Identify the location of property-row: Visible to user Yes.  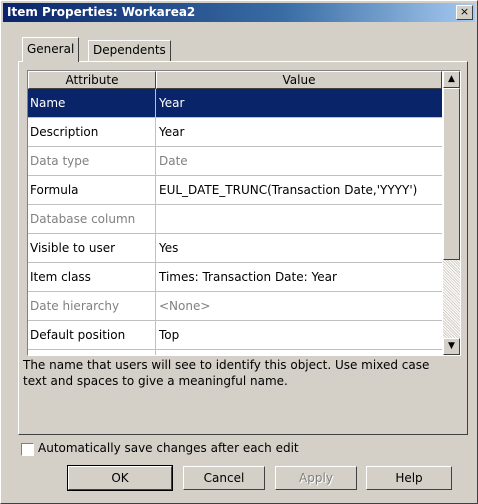
(235, 248).